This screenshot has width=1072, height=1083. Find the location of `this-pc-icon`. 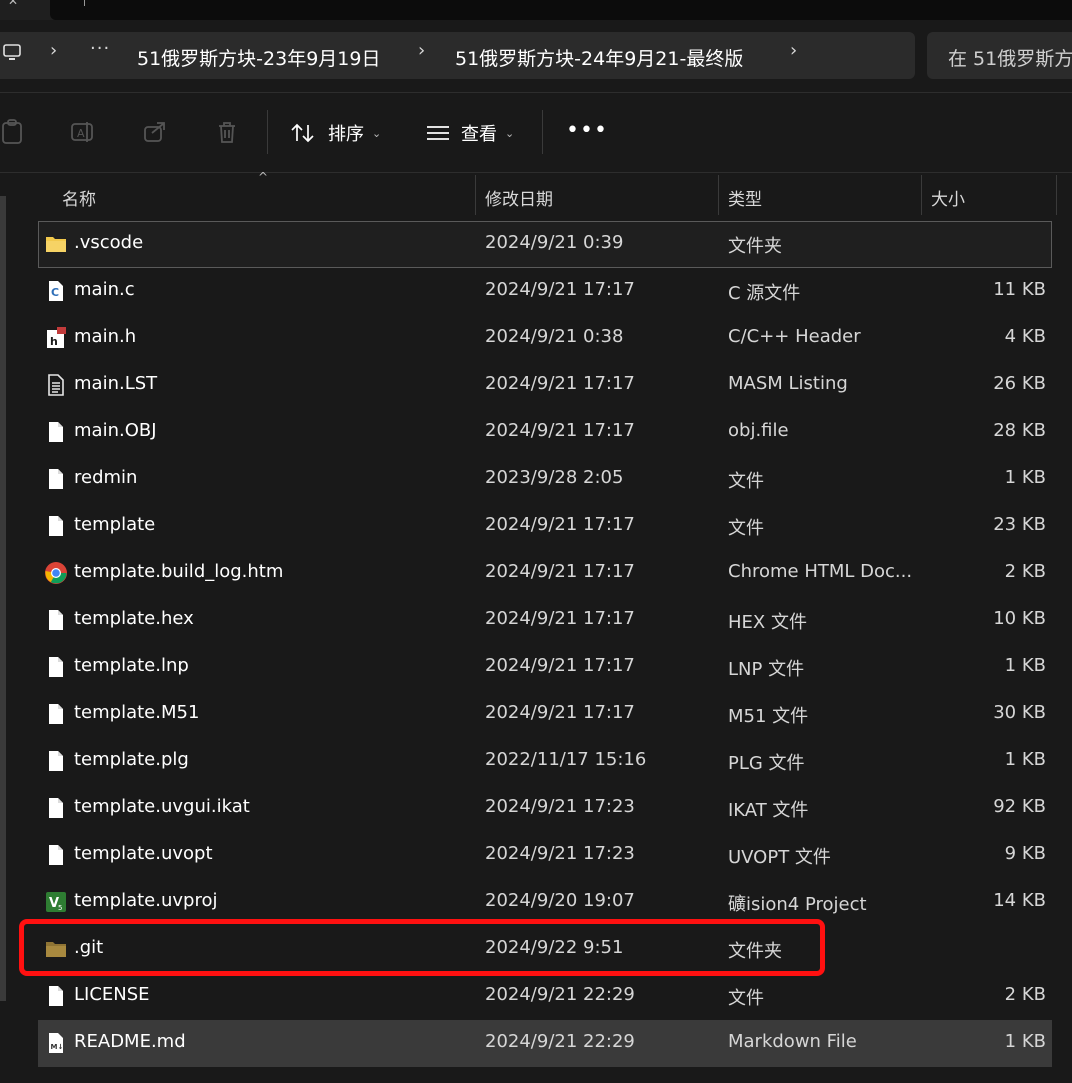

this-pc-icon is located at coordinates (12, 53).